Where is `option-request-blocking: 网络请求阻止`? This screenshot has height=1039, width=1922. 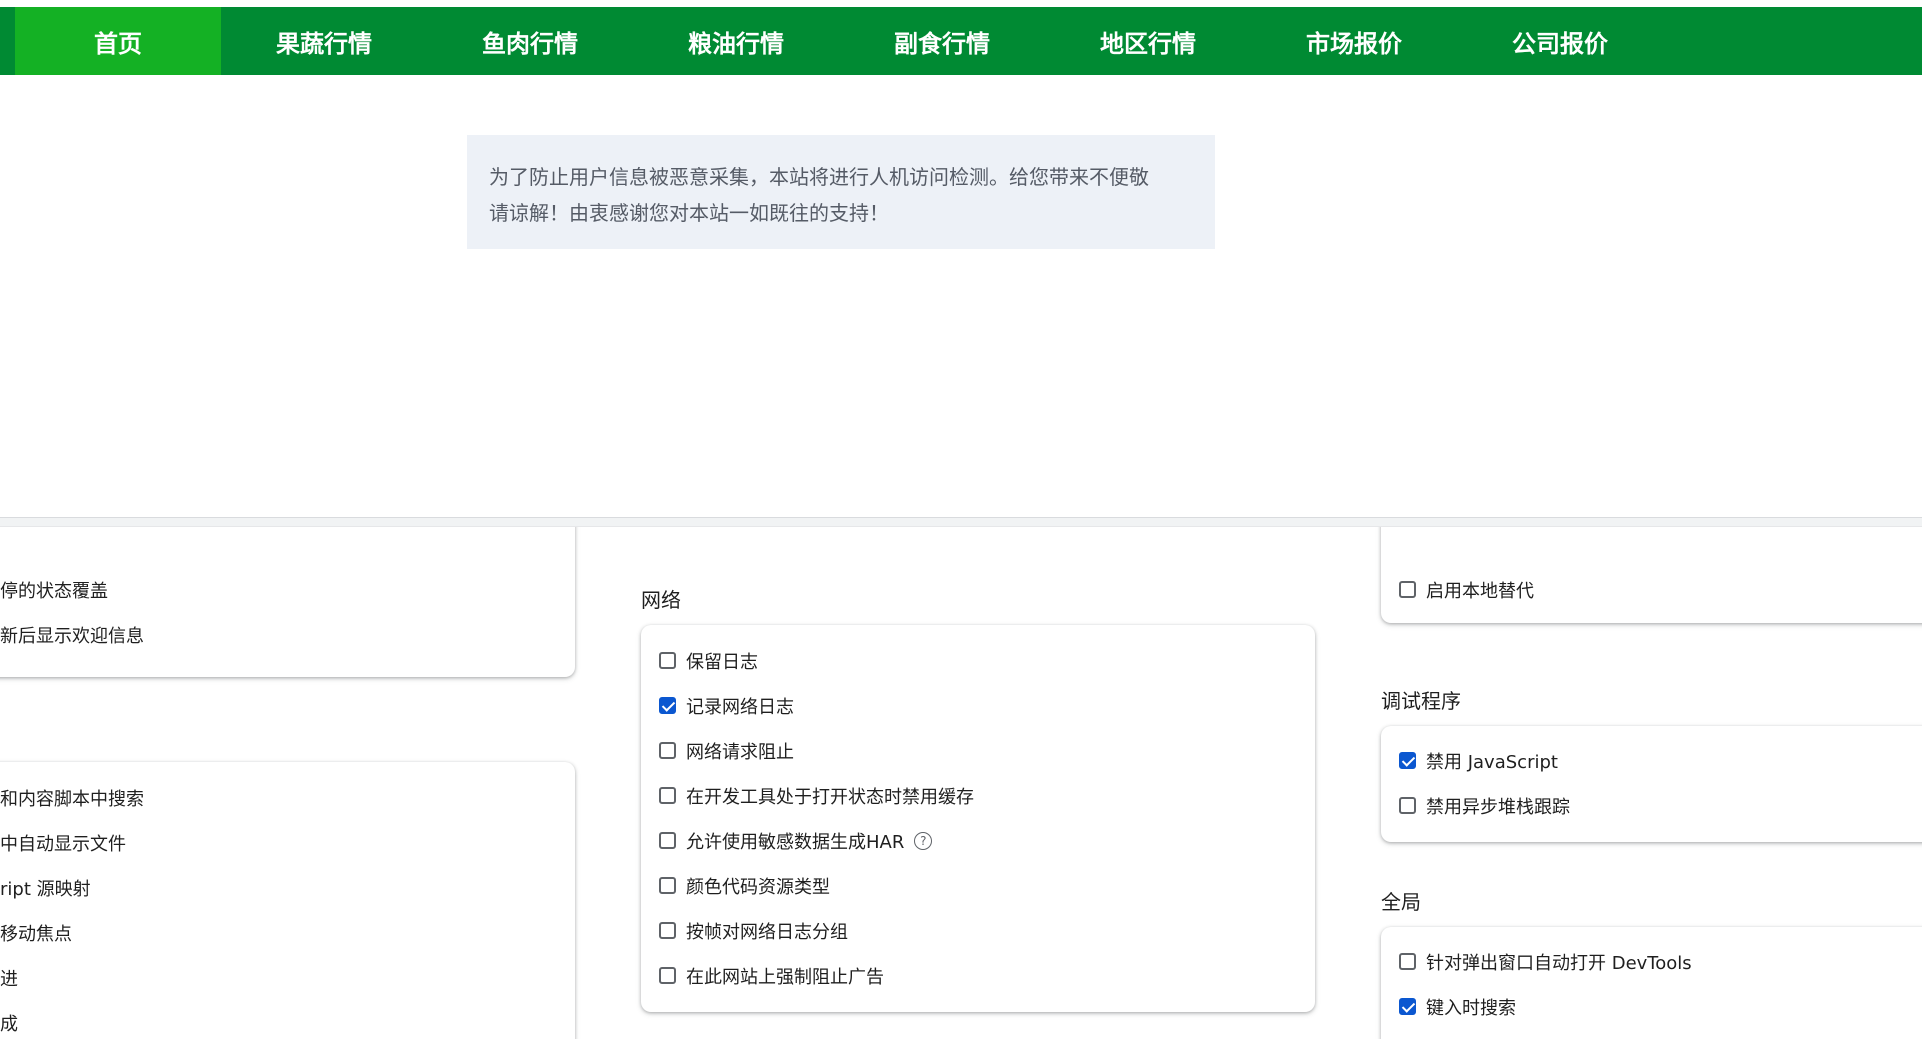
option-request-blocking: 网络请求阻止 is located at coordinates (726, 750).